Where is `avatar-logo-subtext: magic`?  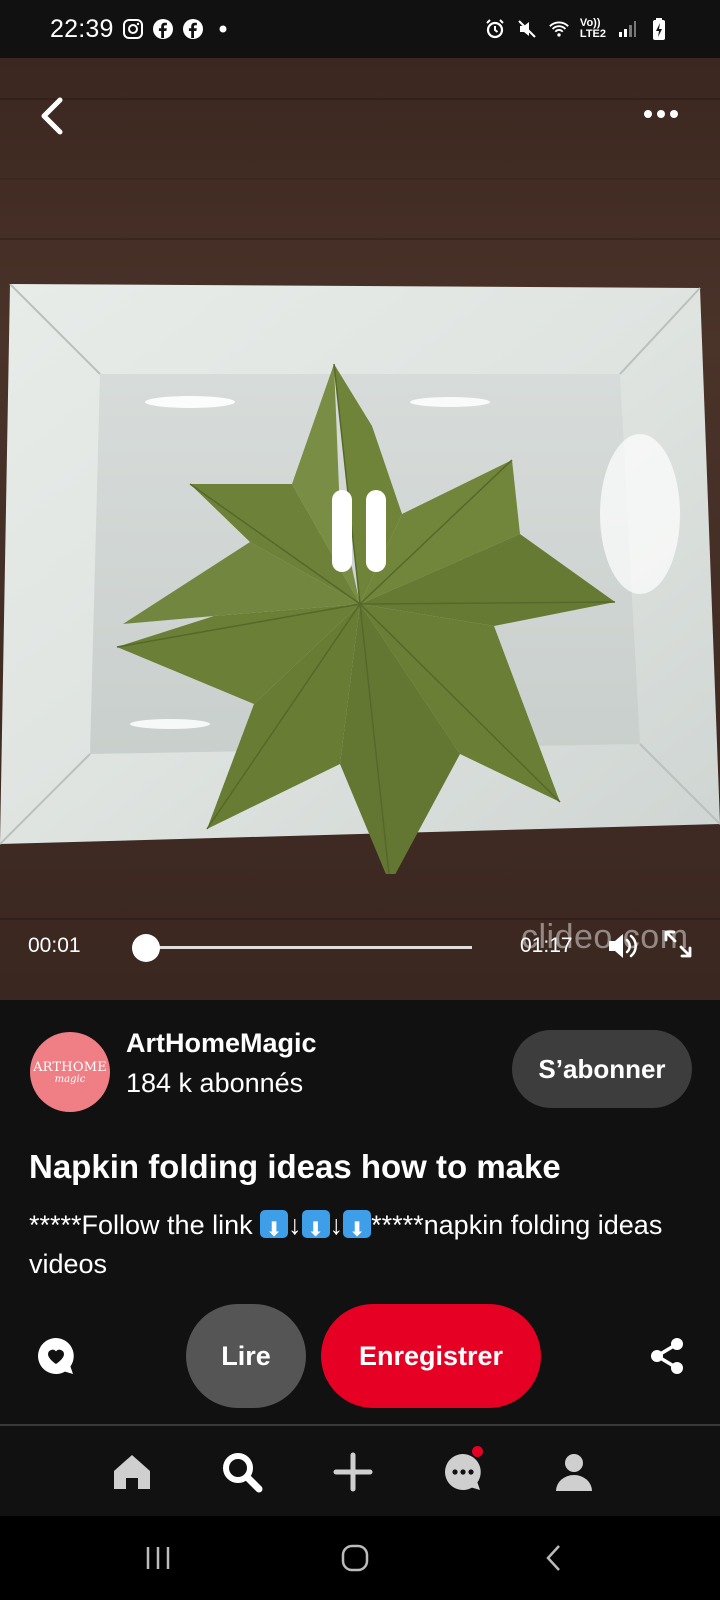 avatar-logo-subtext: magic is located at coordinates (70, 1079).